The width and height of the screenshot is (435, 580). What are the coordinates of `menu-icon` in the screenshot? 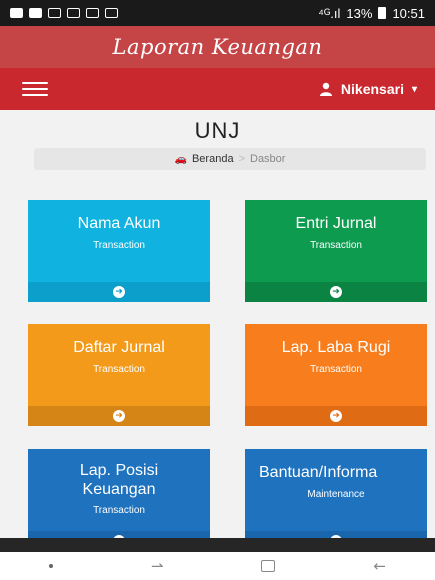 It's located at (35, 89).